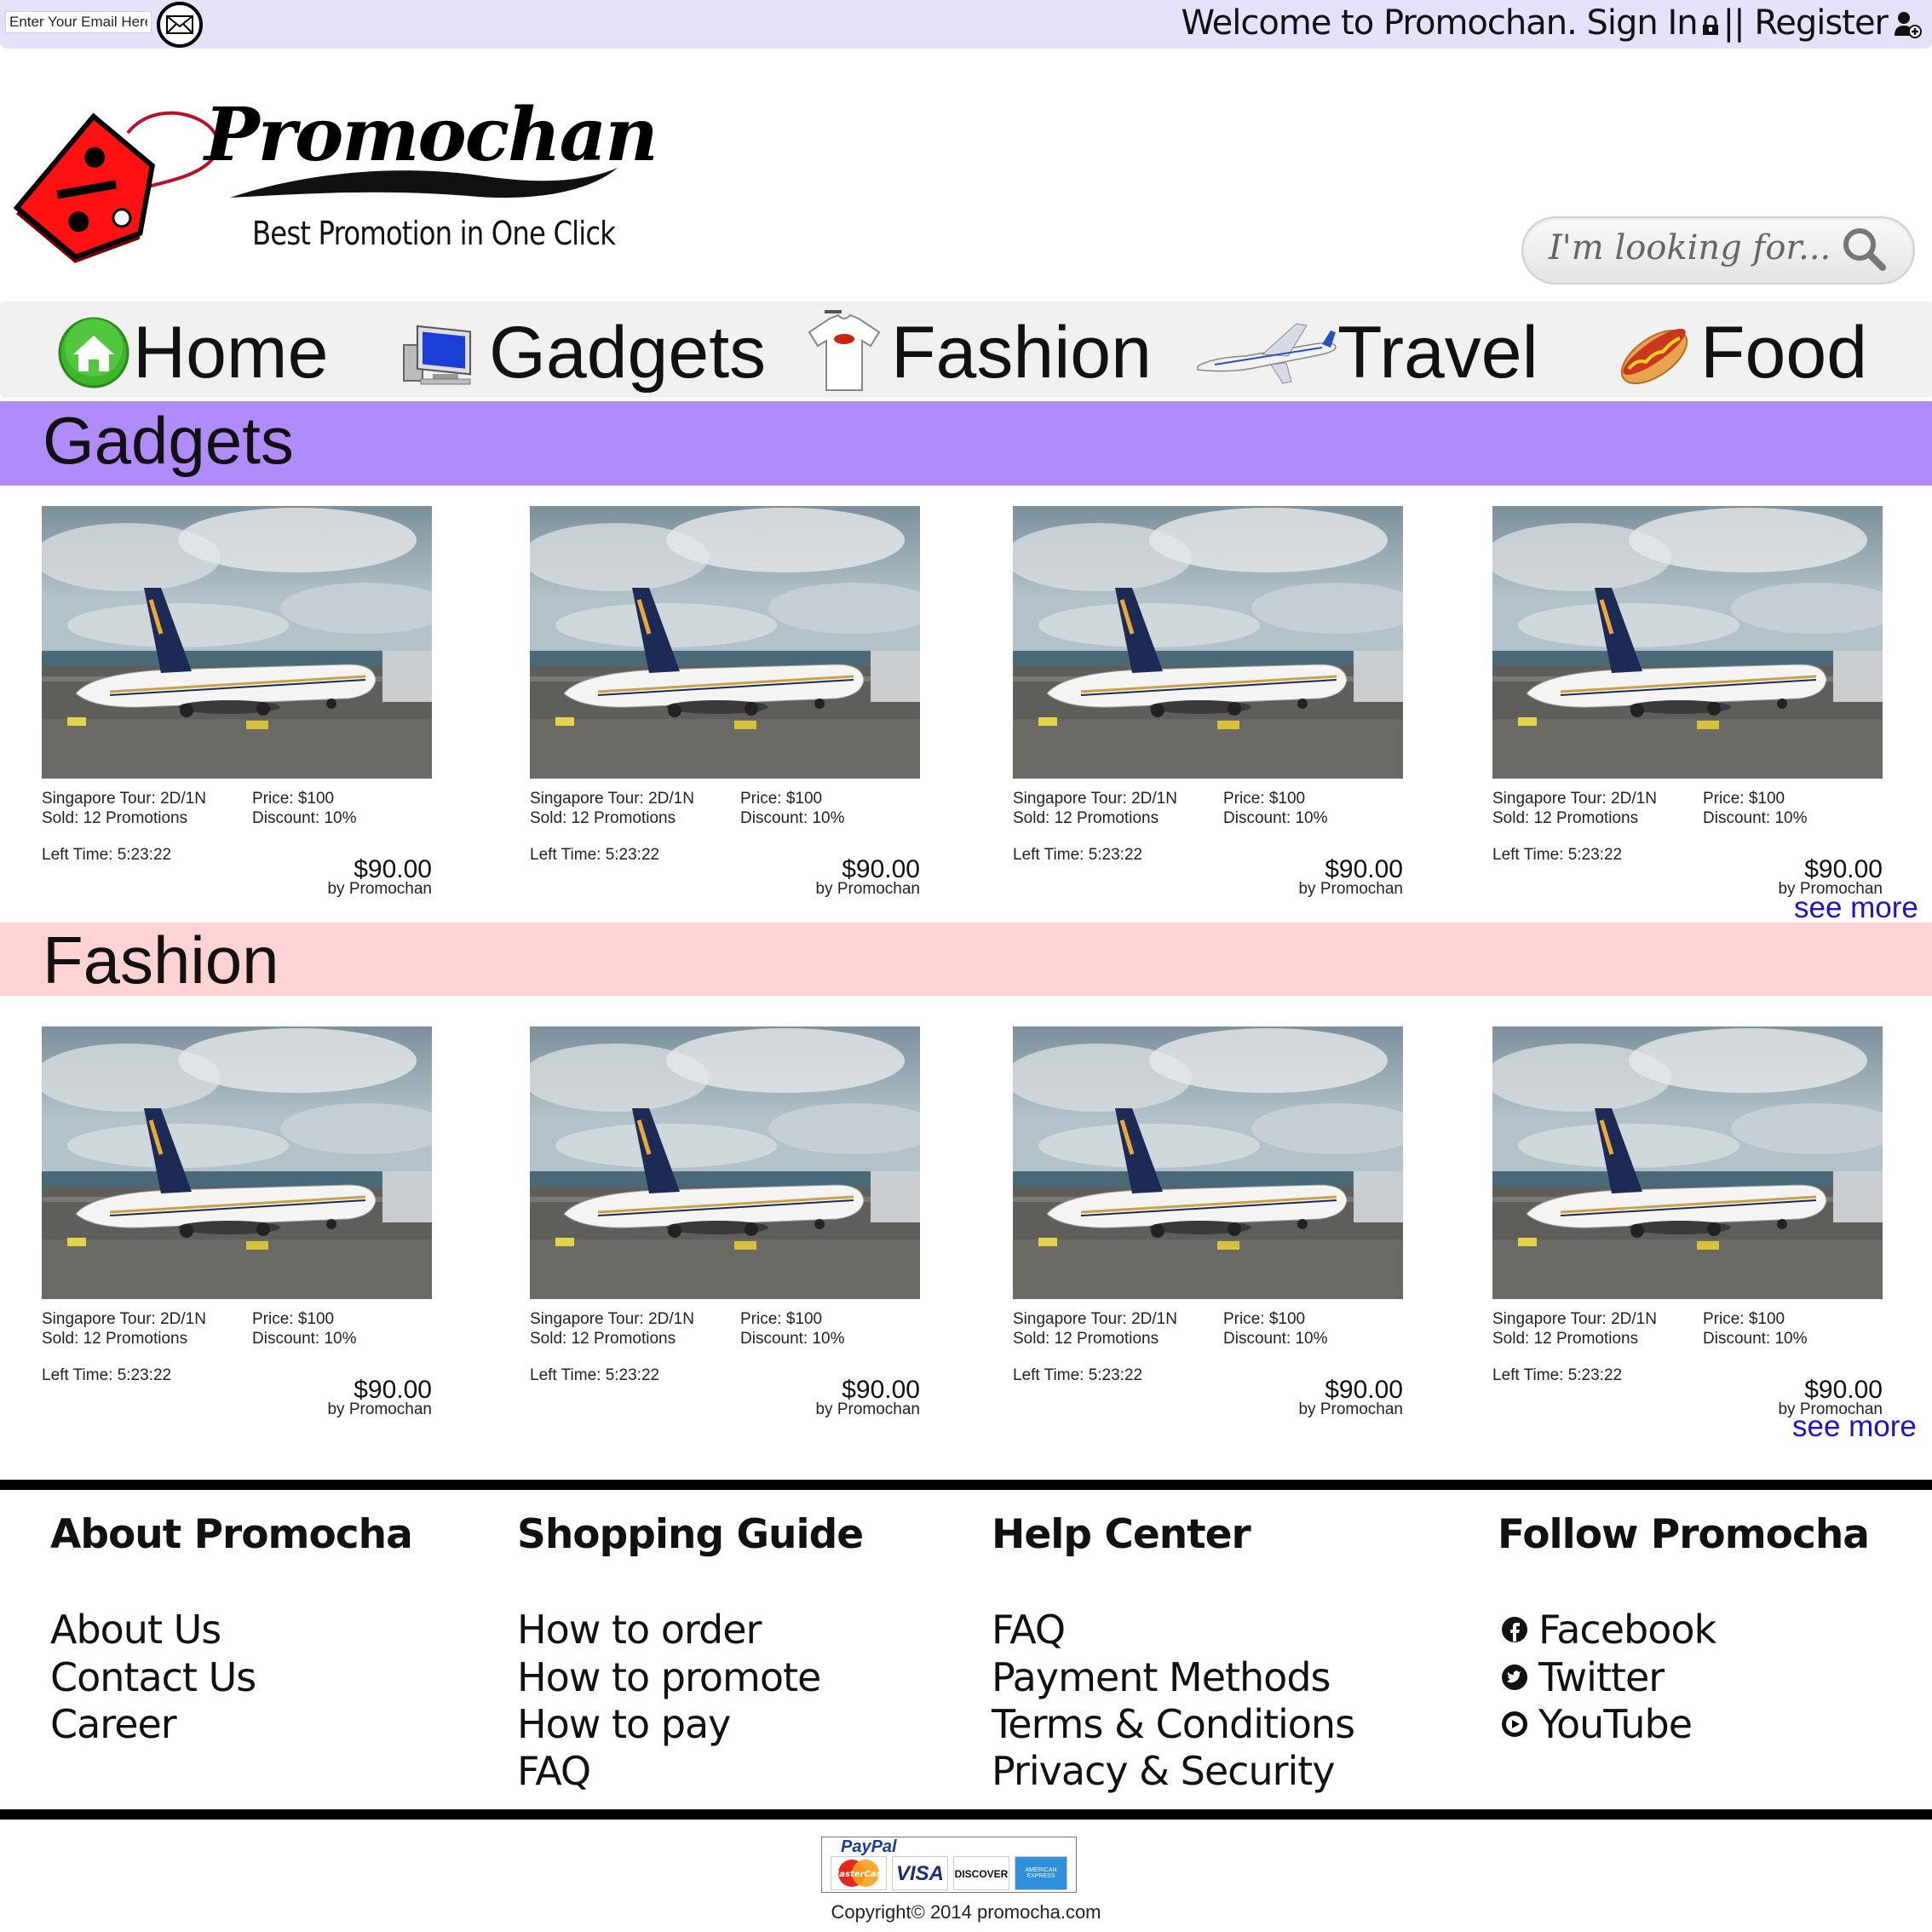 This screenshot has width=1932, height=1932. Describe the element at coordinates (1515, 1725) in the screenshot. I see `youtube-icon` at that location.